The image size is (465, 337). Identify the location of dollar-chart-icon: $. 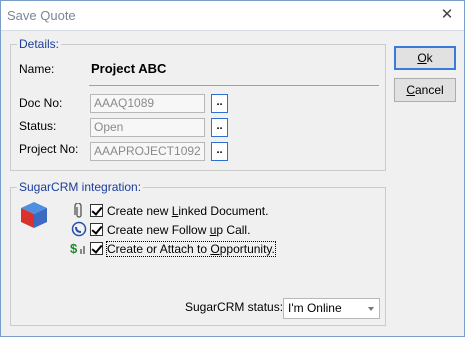
(77, 248).